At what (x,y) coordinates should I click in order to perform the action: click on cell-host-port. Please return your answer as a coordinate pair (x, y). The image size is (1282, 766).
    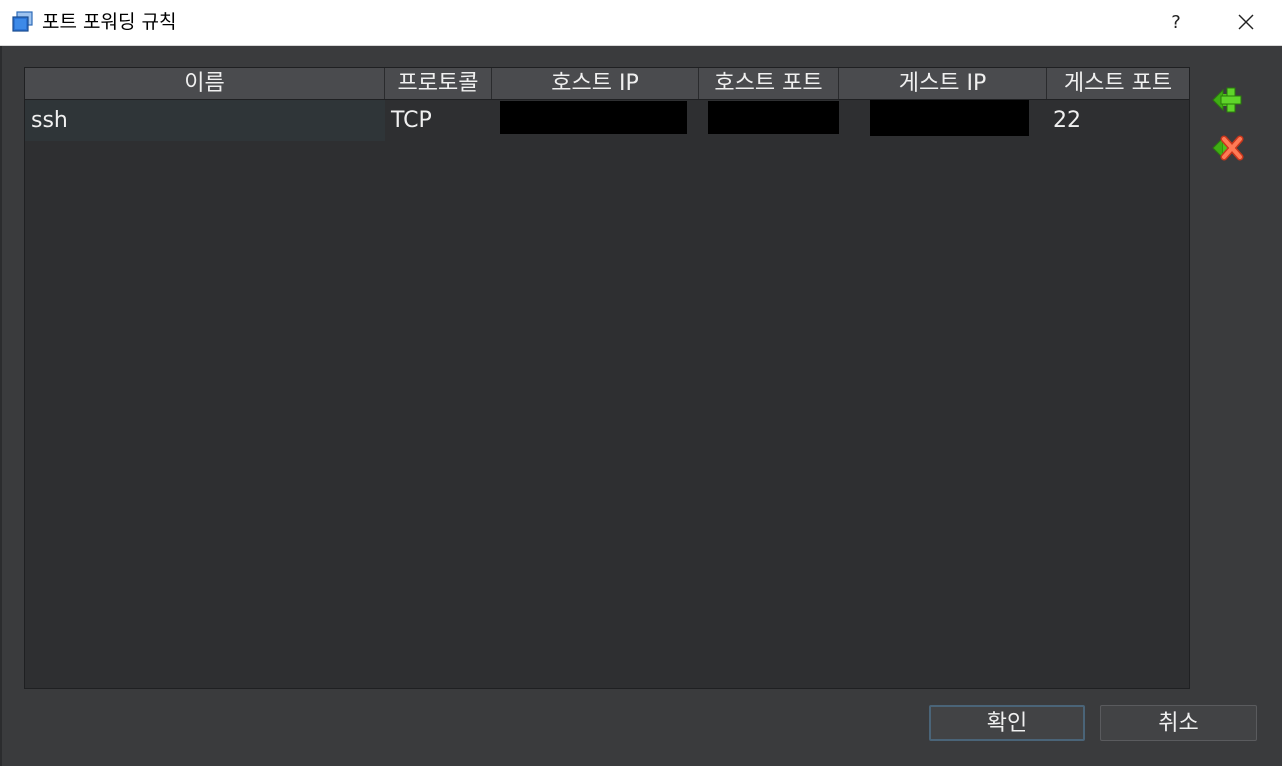
    Looking at the image, I should click on (769, 120).